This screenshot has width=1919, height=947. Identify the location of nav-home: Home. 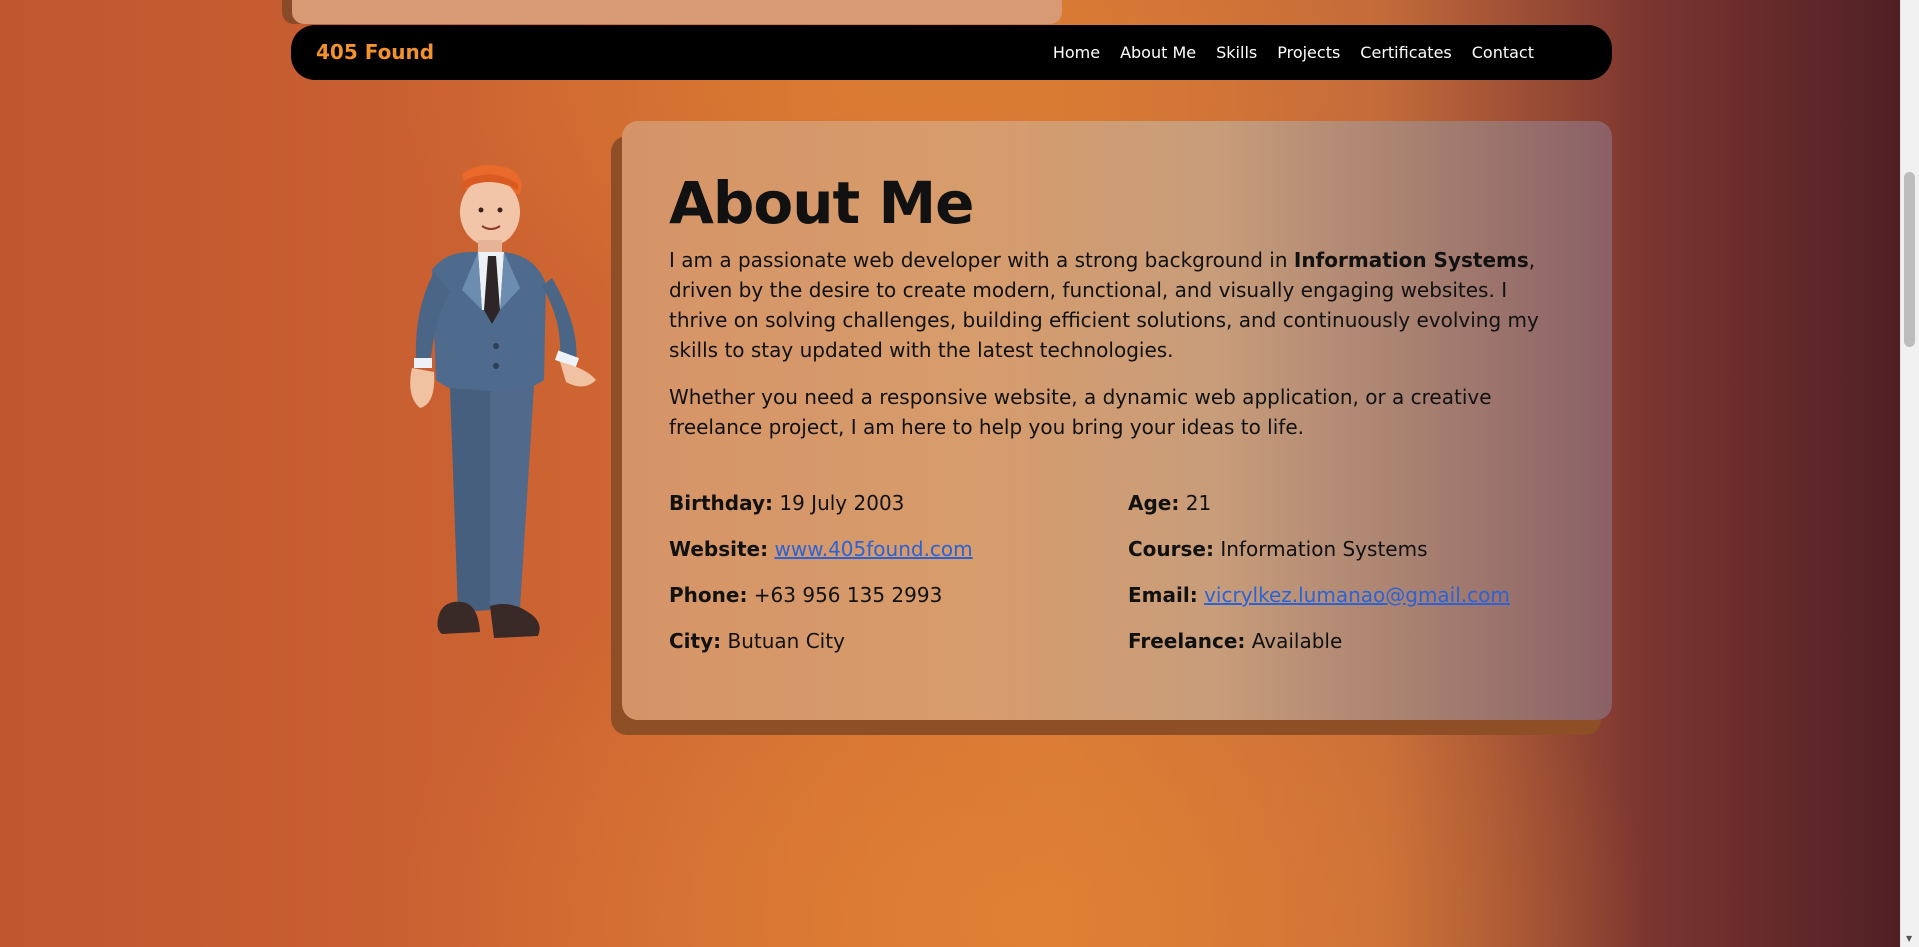
(1076, 52).